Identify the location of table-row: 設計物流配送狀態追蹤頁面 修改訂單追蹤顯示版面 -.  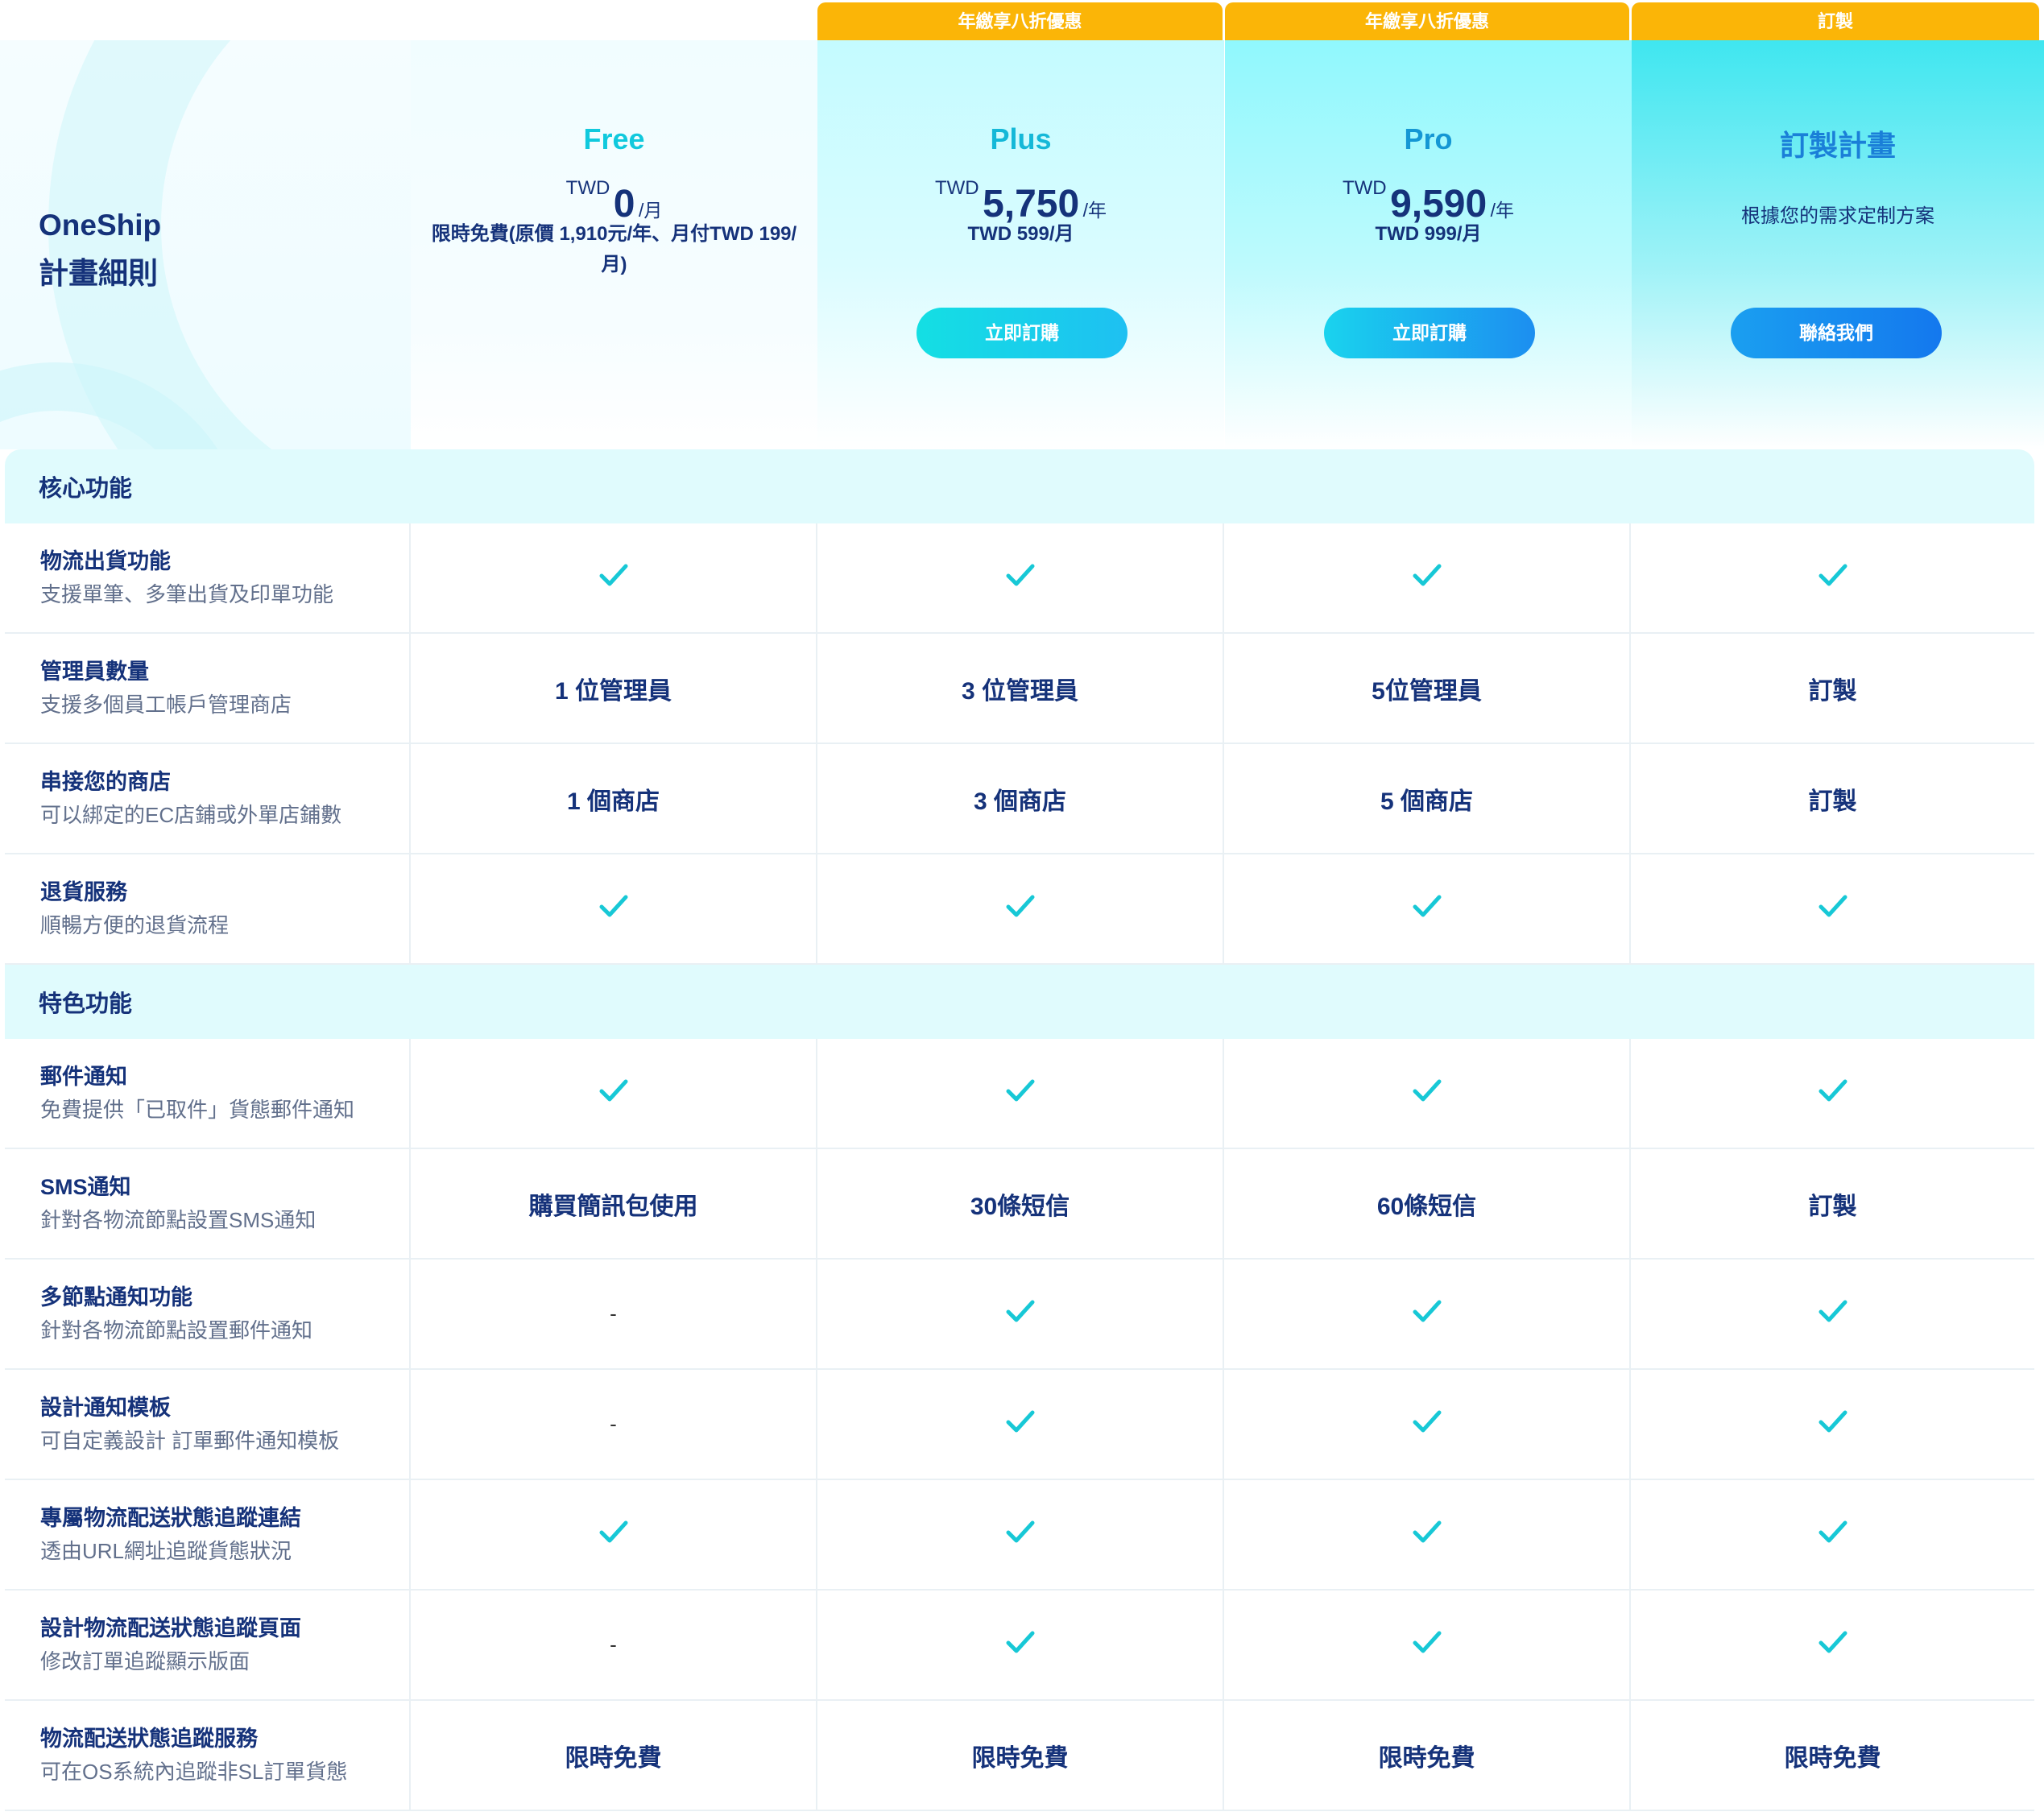
(1019, 1646).